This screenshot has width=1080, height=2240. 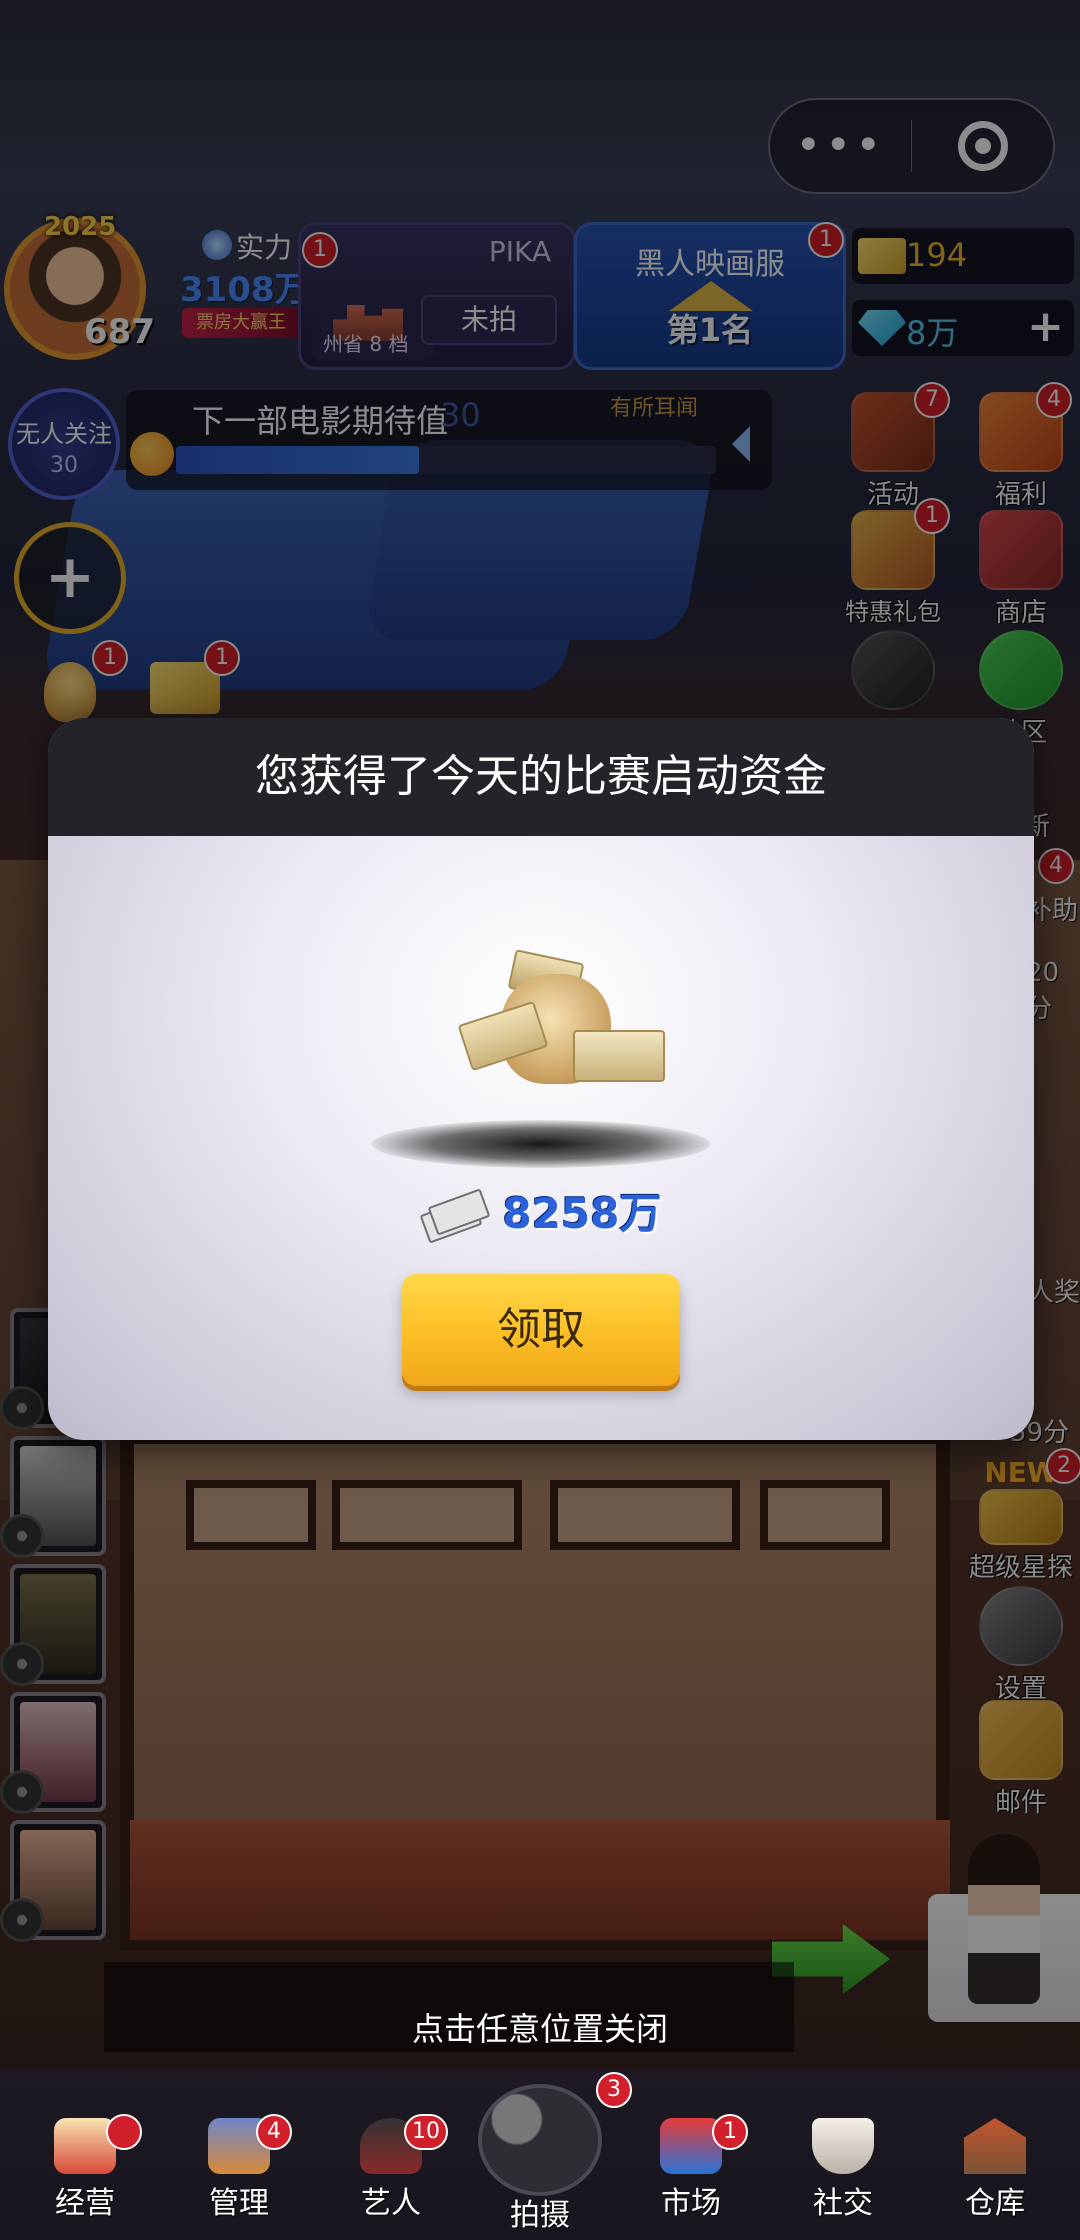 I want to click on nav-warehouse: 仓库, so click(x=995, y=2170).